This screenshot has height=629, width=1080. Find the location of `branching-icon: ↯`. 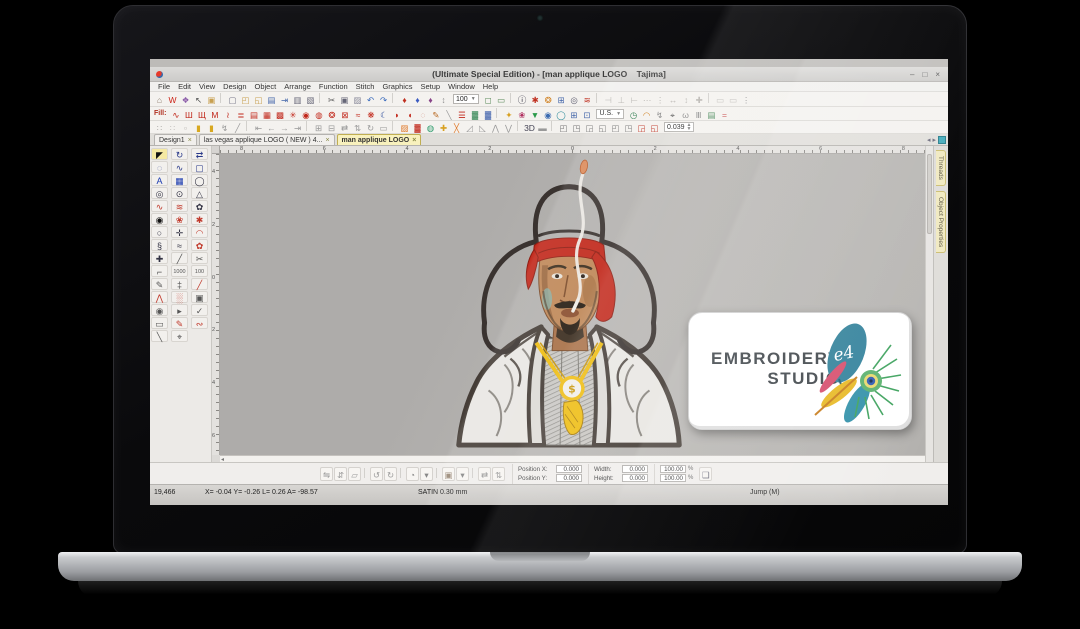

branching-icon: ↯ is located at coordinates (659, 115).